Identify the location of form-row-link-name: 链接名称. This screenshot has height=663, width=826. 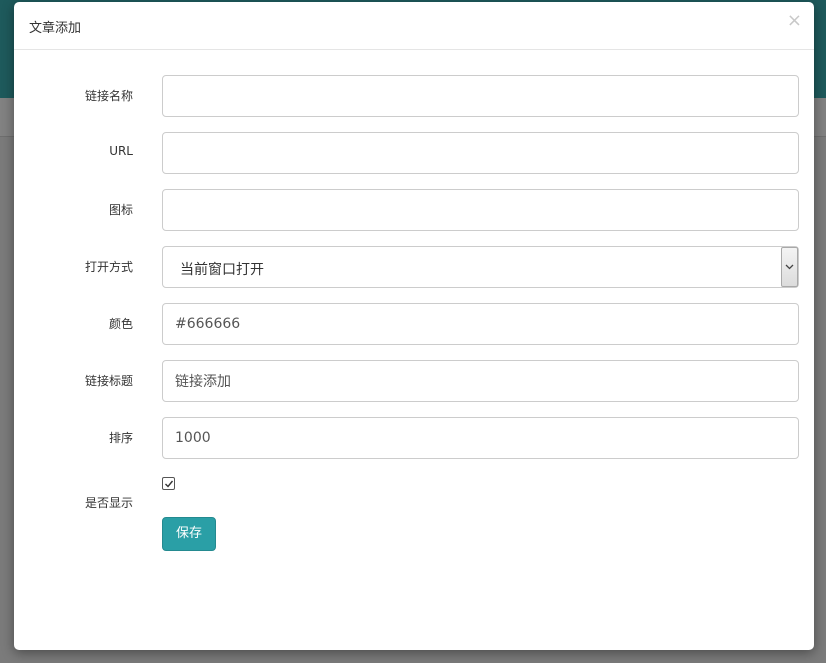
(414, 96).